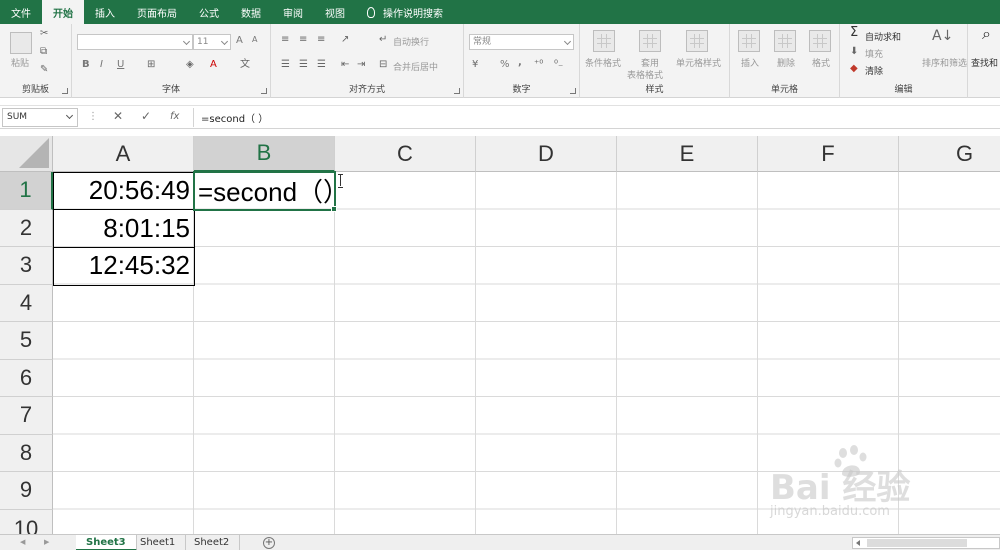 Image resolution: width=1000 pixels, height=550 pixels. What do you see at coordinates (26, 416) in the screenshot?
I see `row-header-7: 7` at bounding box center [26, 416].